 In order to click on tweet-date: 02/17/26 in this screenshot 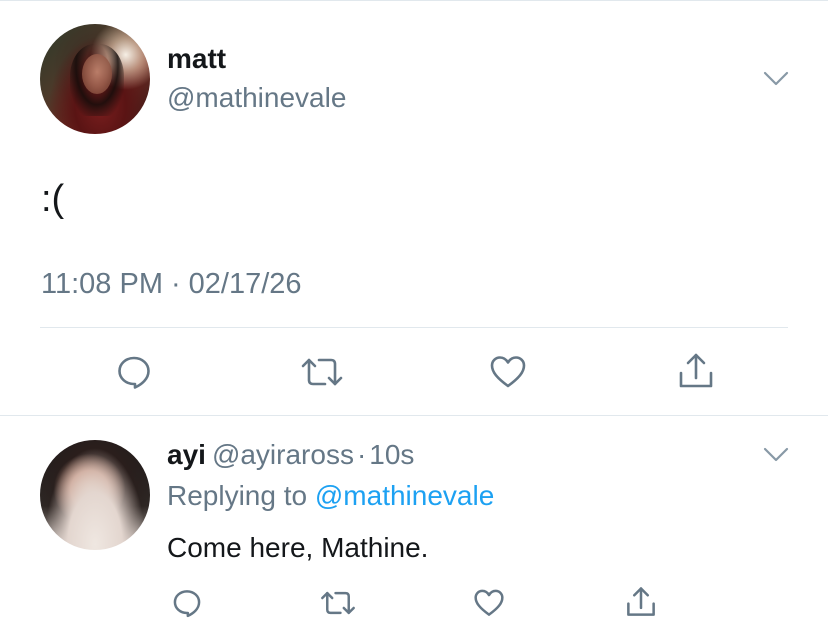, I will do `click(245, 284)`.